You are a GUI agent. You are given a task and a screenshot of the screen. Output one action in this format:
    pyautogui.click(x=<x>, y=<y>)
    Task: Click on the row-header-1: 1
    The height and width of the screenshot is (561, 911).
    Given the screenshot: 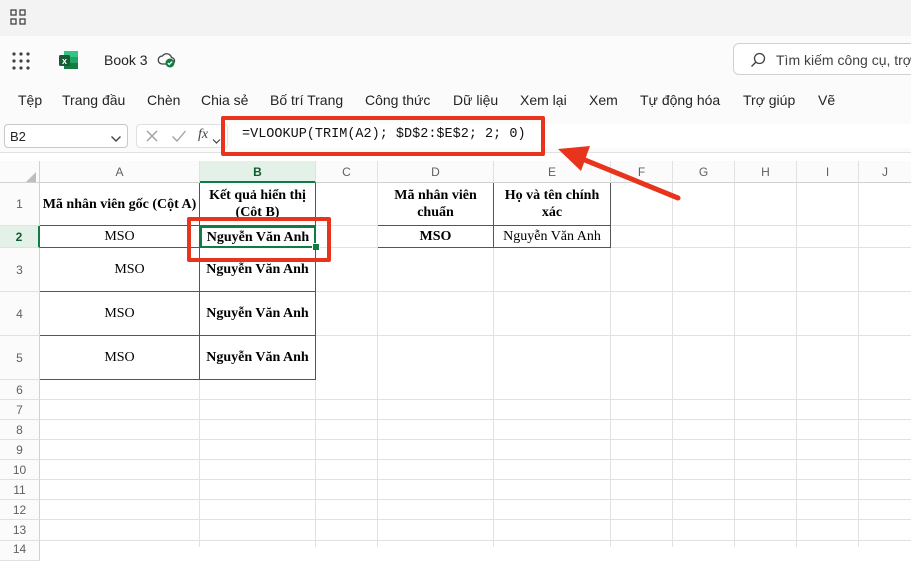 What is the action you would take?
    pyautogui.click(x=20, y=204)
    